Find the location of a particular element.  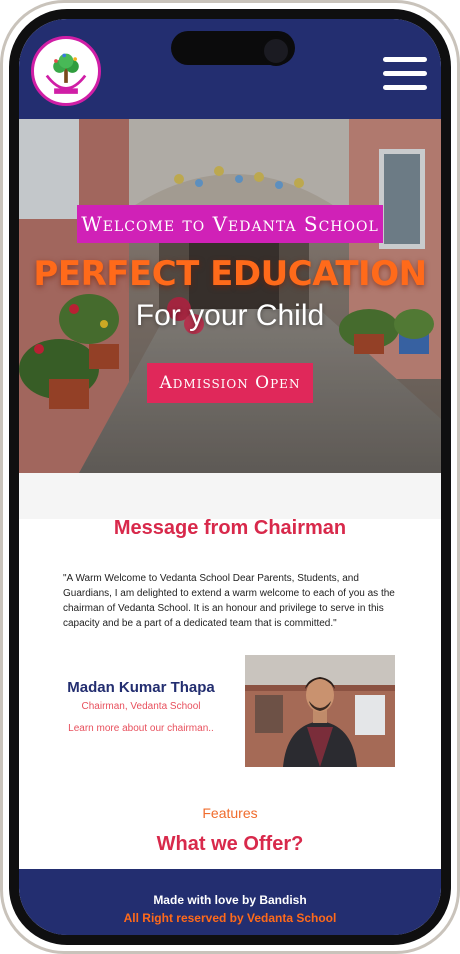

welcome-banner: Welcome to Vedanta School is located at coordinates (230, 224).